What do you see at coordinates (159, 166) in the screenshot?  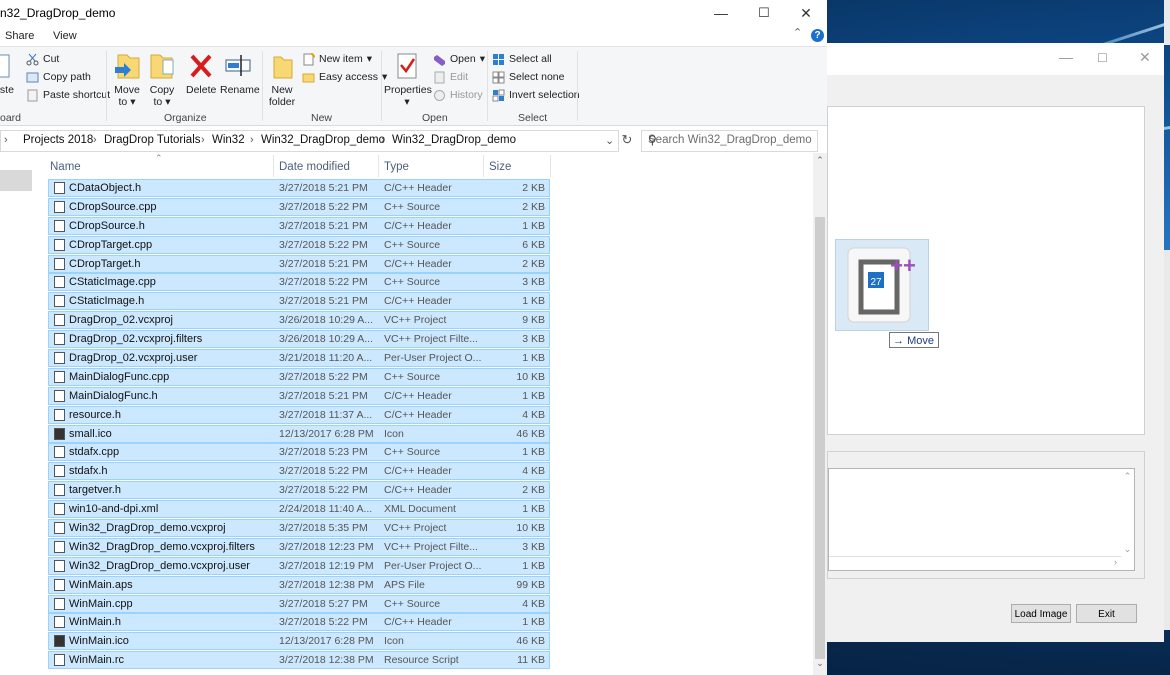 I see `column-header-name: Name` at bounding box center [159, 166].